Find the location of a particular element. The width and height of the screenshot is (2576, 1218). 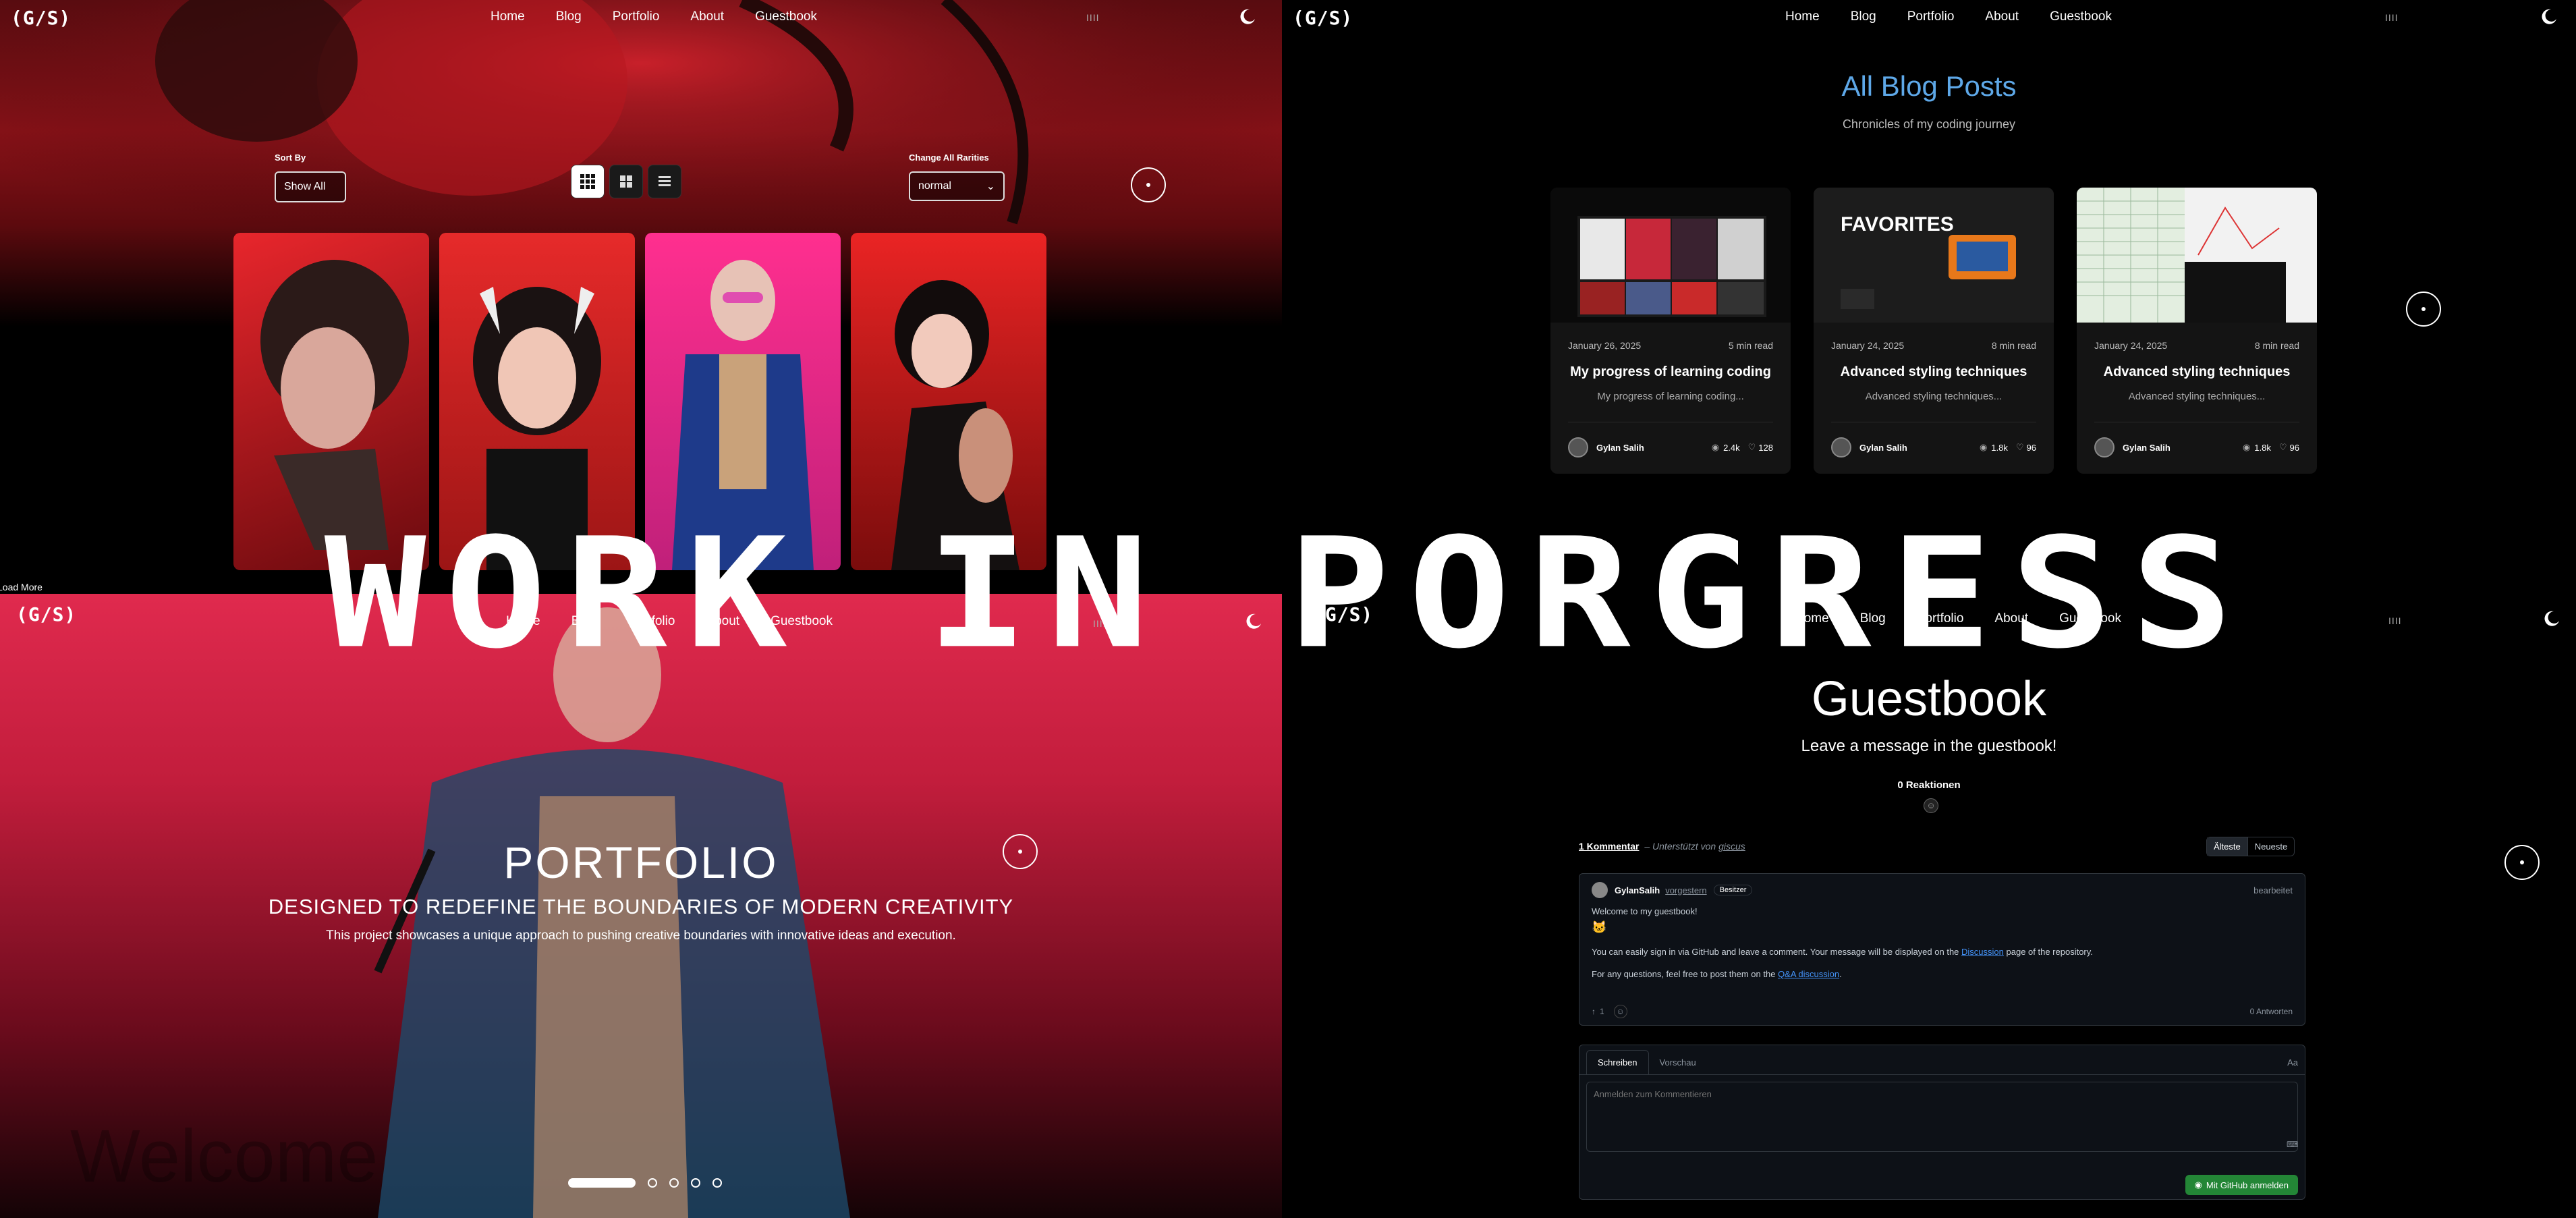

editor-tabs: Schreiben Vorschau Aa is located at coordinates (1942, 1060).